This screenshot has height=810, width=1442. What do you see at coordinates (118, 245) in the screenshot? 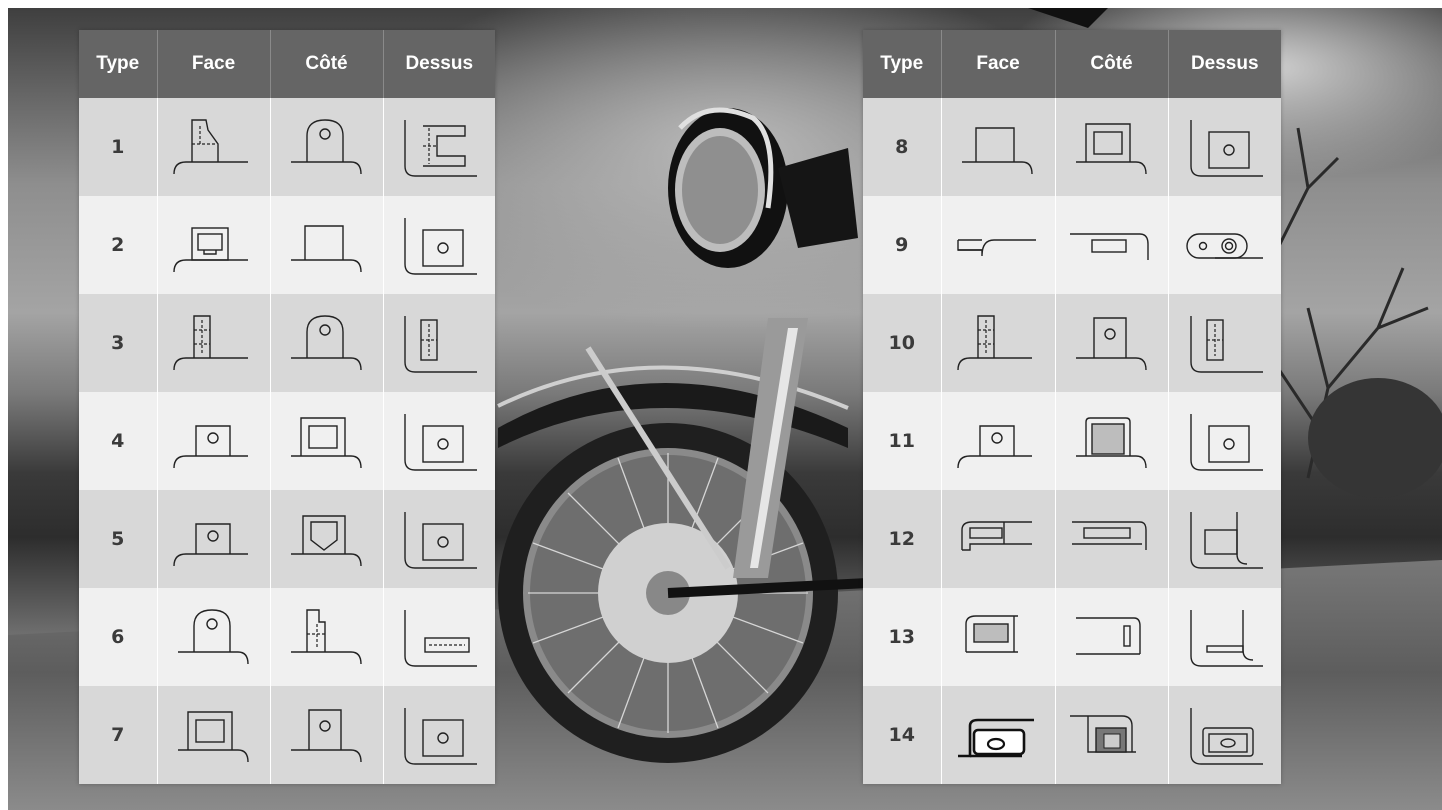
I see `type-number: 2` at bounding box center [118, 245].